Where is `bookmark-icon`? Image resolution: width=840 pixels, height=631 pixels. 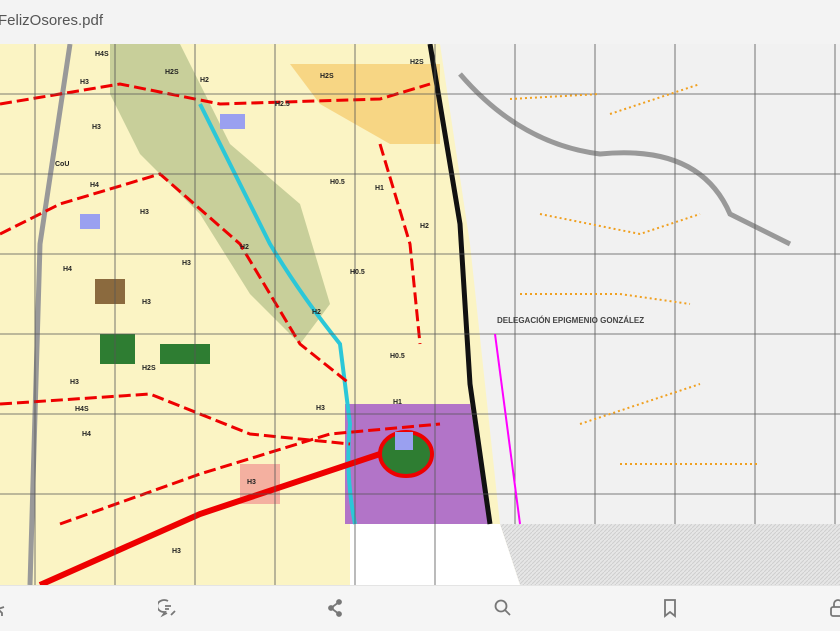
bookmark-icon is located at coordinates (670, 608).